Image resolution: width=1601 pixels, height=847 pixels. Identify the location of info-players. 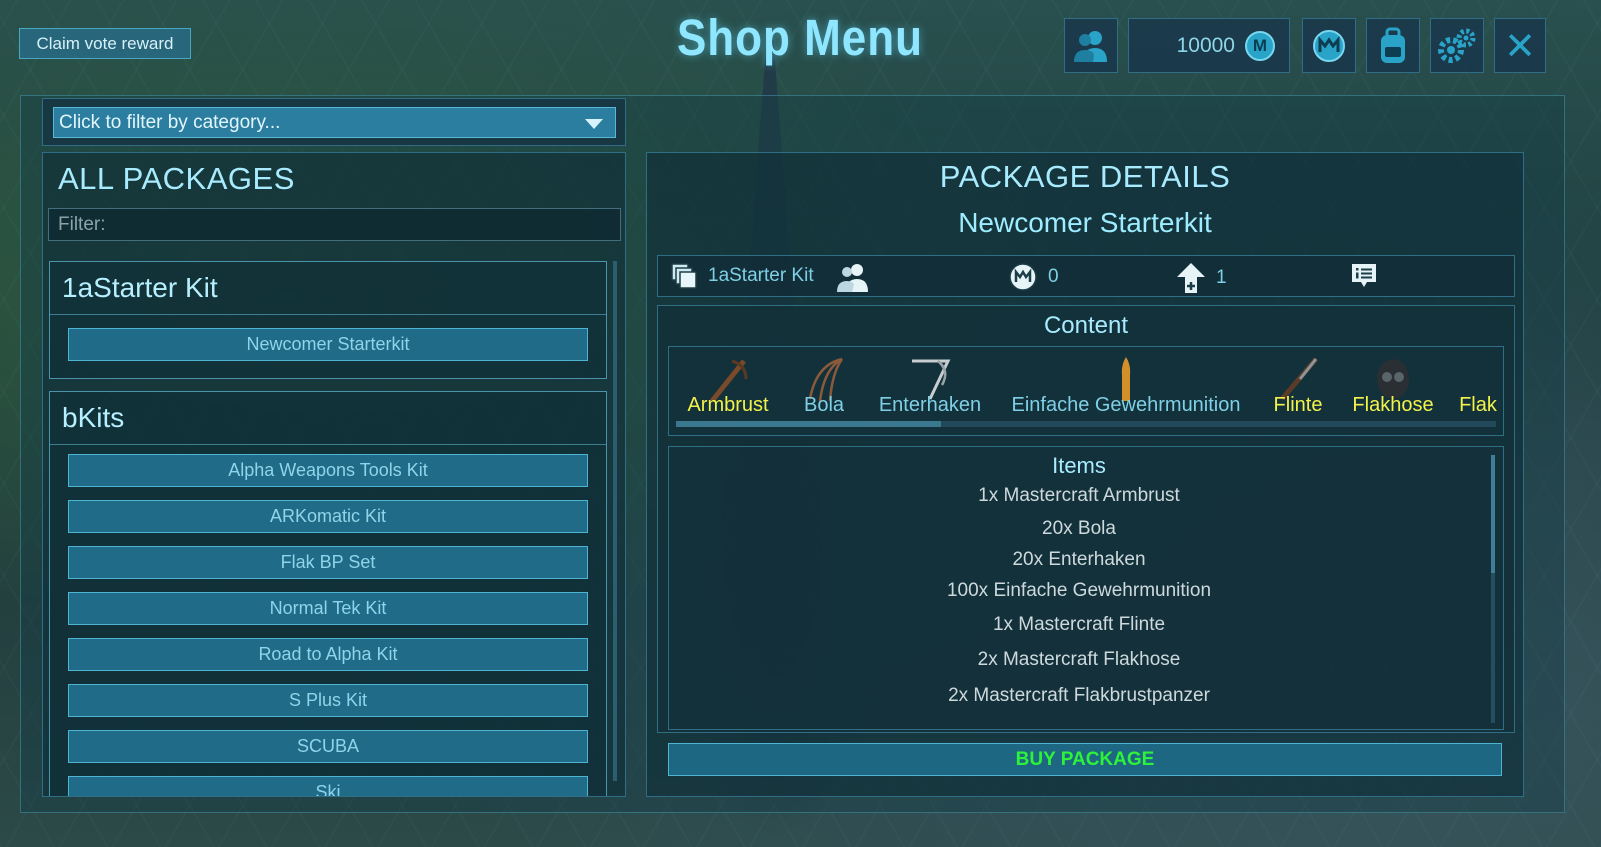
(853, 277).